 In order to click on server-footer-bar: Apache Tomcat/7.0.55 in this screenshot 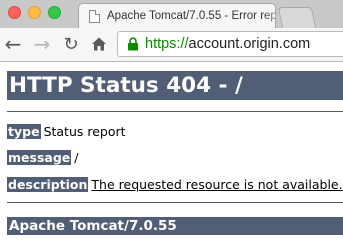, I will do `click(175, 226)`.